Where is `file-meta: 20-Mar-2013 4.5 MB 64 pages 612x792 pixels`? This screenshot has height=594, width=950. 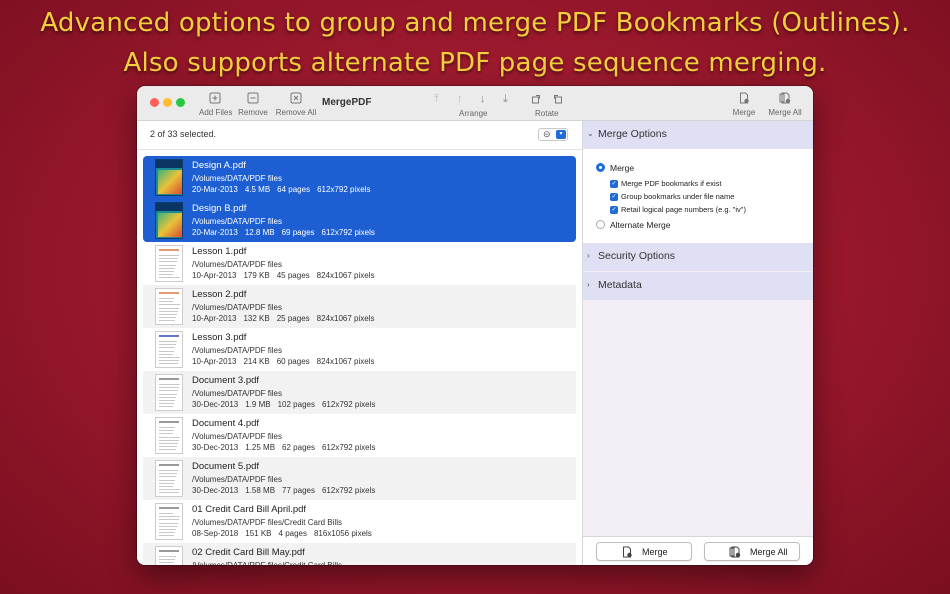
file-meta: 20-Mar-2013 4.5 MB 64 pages 612x792 pixels is located at coordinates (284, 189).